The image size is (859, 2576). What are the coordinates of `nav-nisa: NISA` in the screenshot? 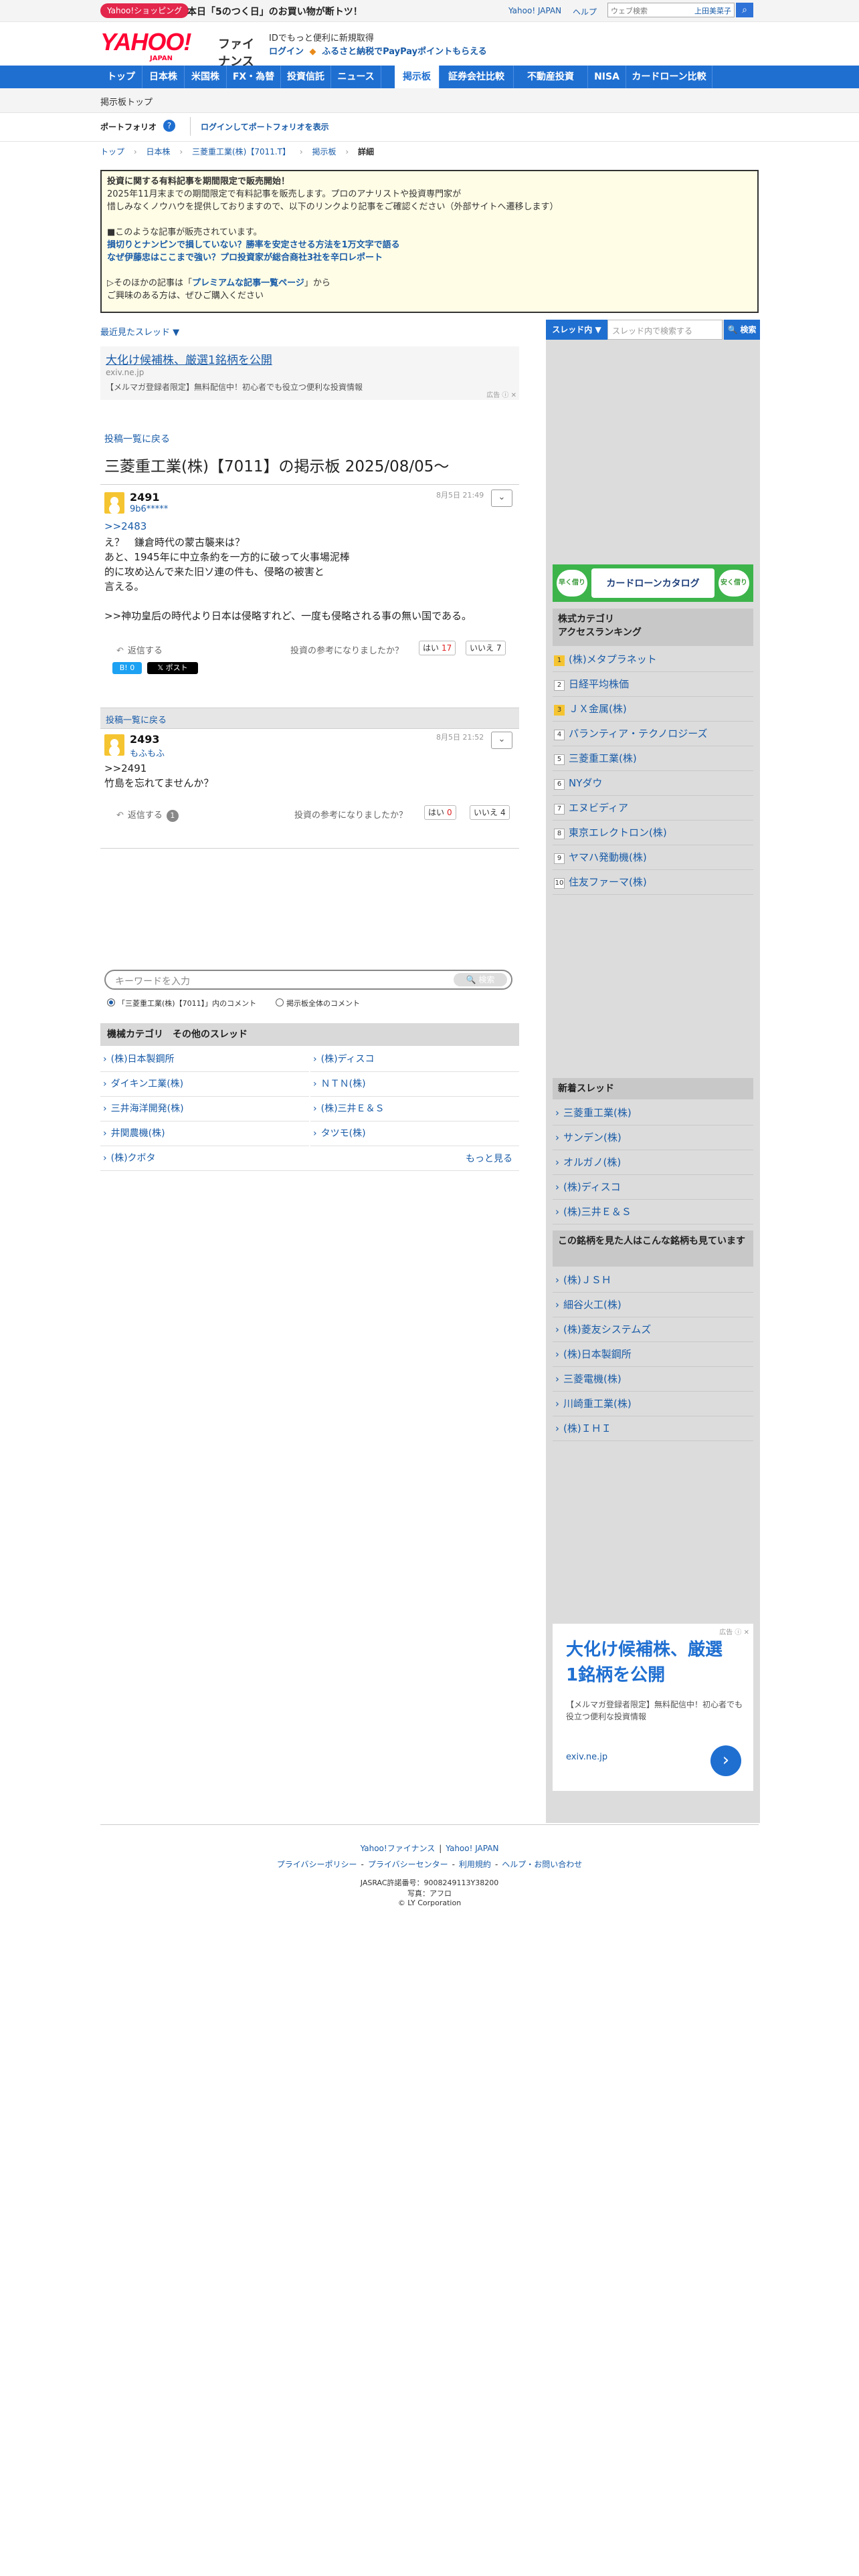 It's located at (607, 77).